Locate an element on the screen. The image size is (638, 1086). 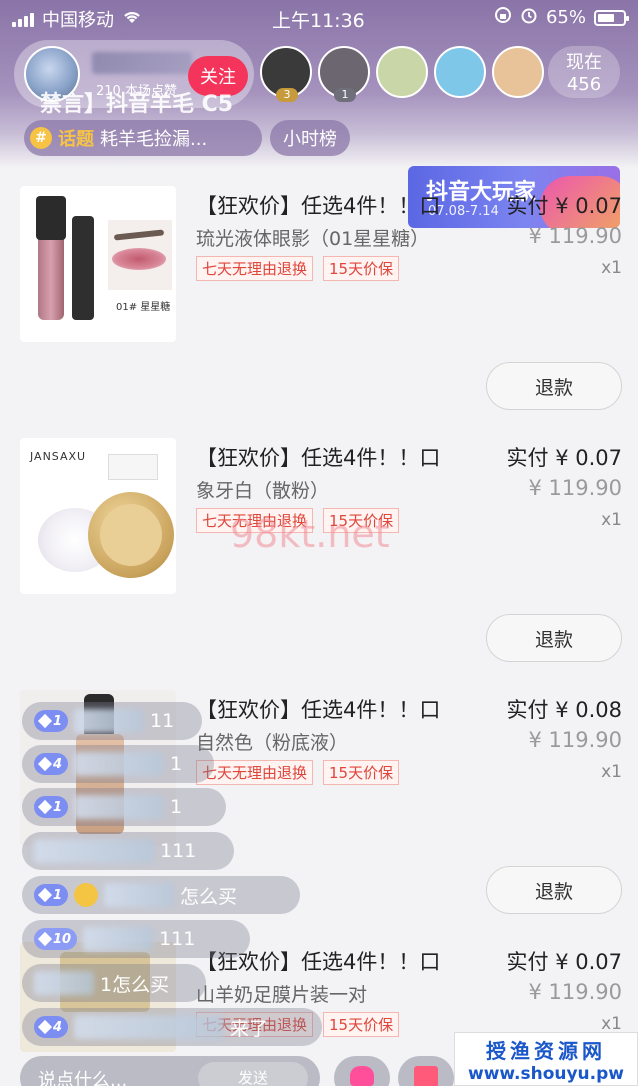
user-level-badge: 10 is located at coordinates (56, 939).